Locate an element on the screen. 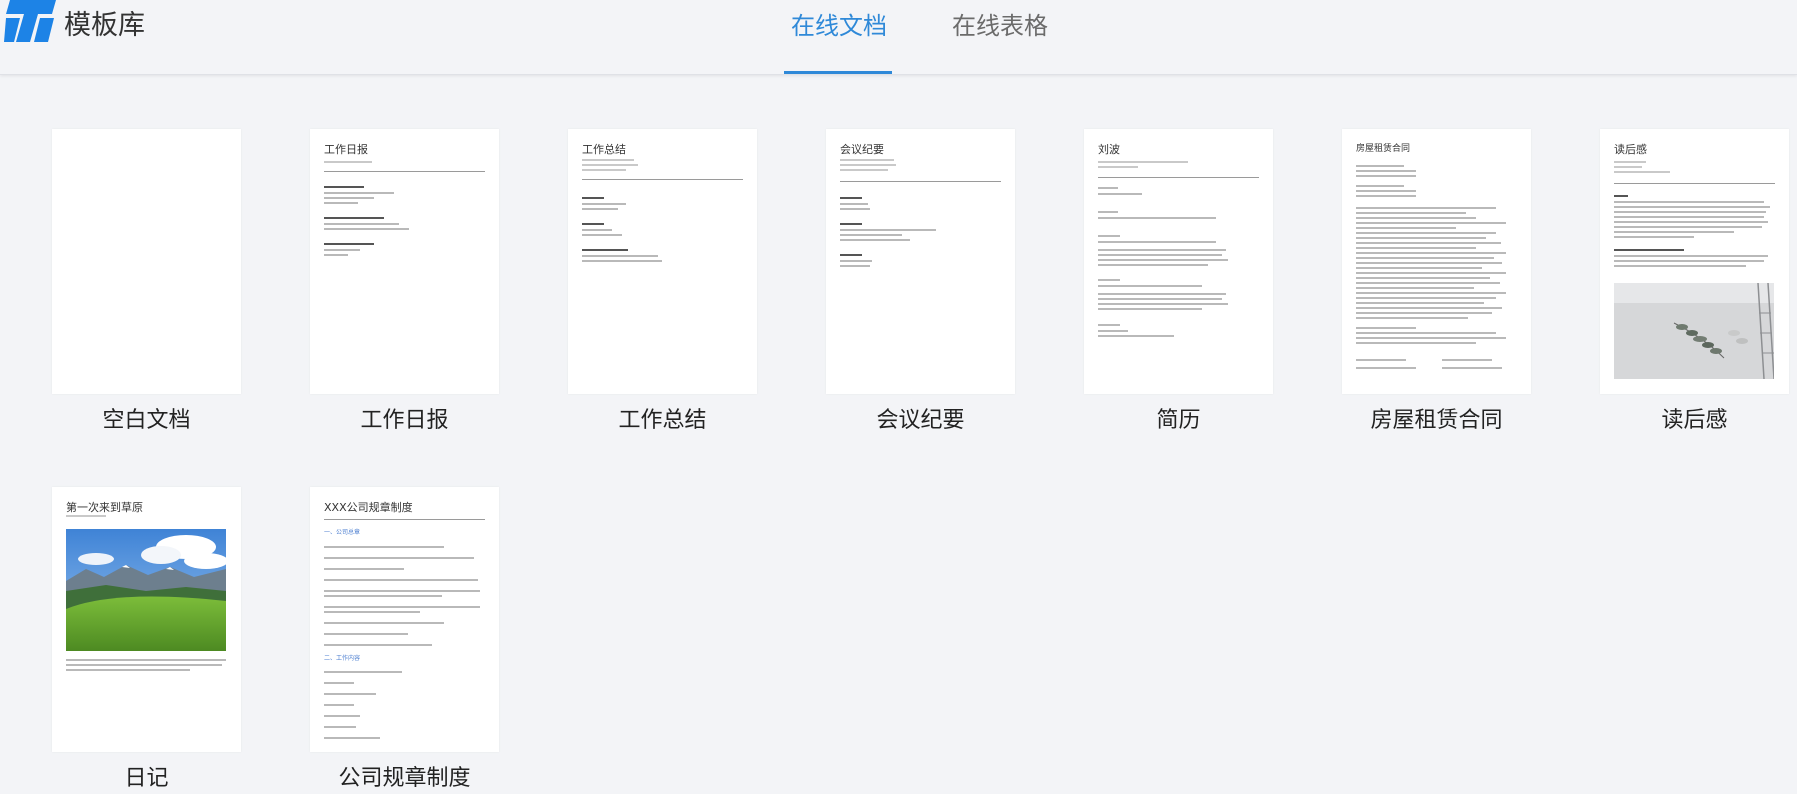 The height and width of the screenshot is (794, 1797). template-thumbnail: XXX公司规章制度 一、公司总章 二、工作内容 is located at coordinates (404, 619).